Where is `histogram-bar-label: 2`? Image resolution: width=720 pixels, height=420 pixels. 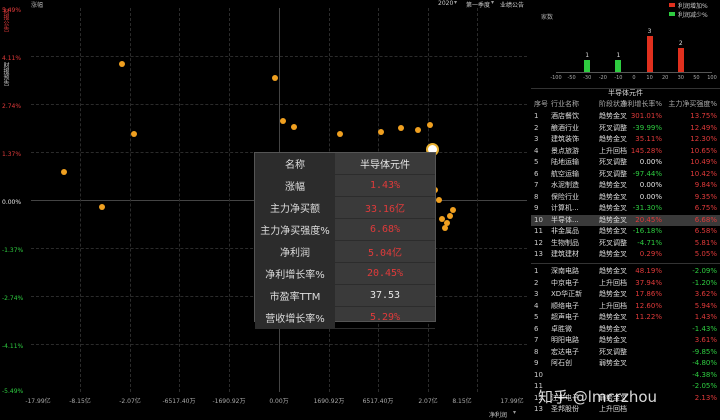 histogram-bar-label: 2 is located at coordinates (680, 43).